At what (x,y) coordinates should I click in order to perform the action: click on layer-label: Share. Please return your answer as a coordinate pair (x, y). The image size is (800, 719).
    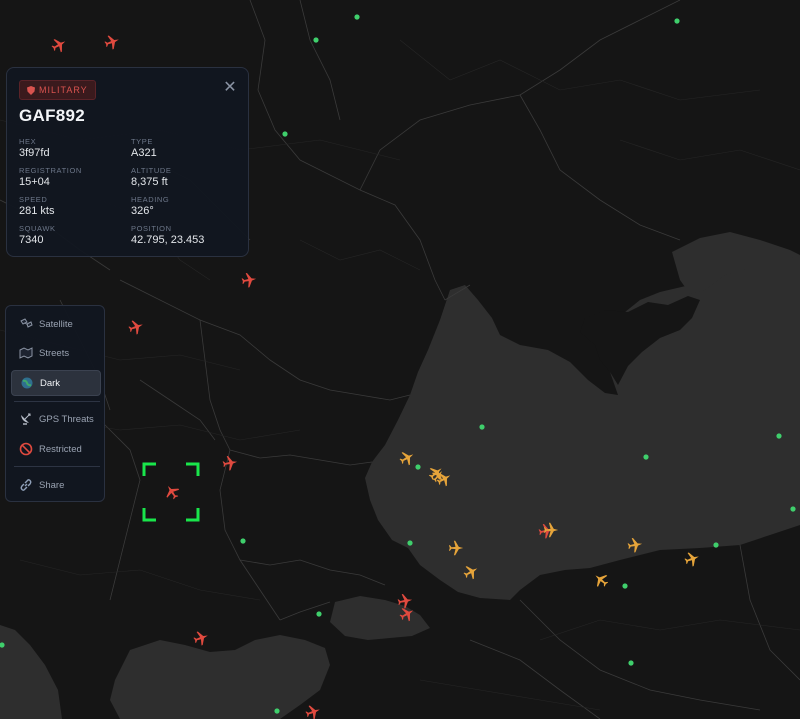
    Looking at the image, I should click on (52, 485).